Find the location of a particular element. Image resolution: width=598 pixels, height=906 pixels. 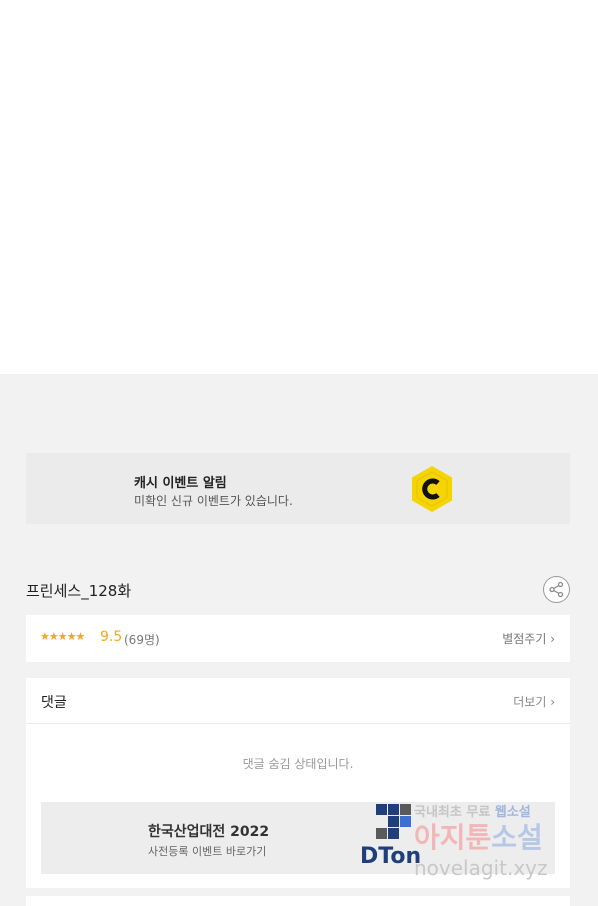

episode-title: 프린세스_128화 is located at coordinates (79, 591).